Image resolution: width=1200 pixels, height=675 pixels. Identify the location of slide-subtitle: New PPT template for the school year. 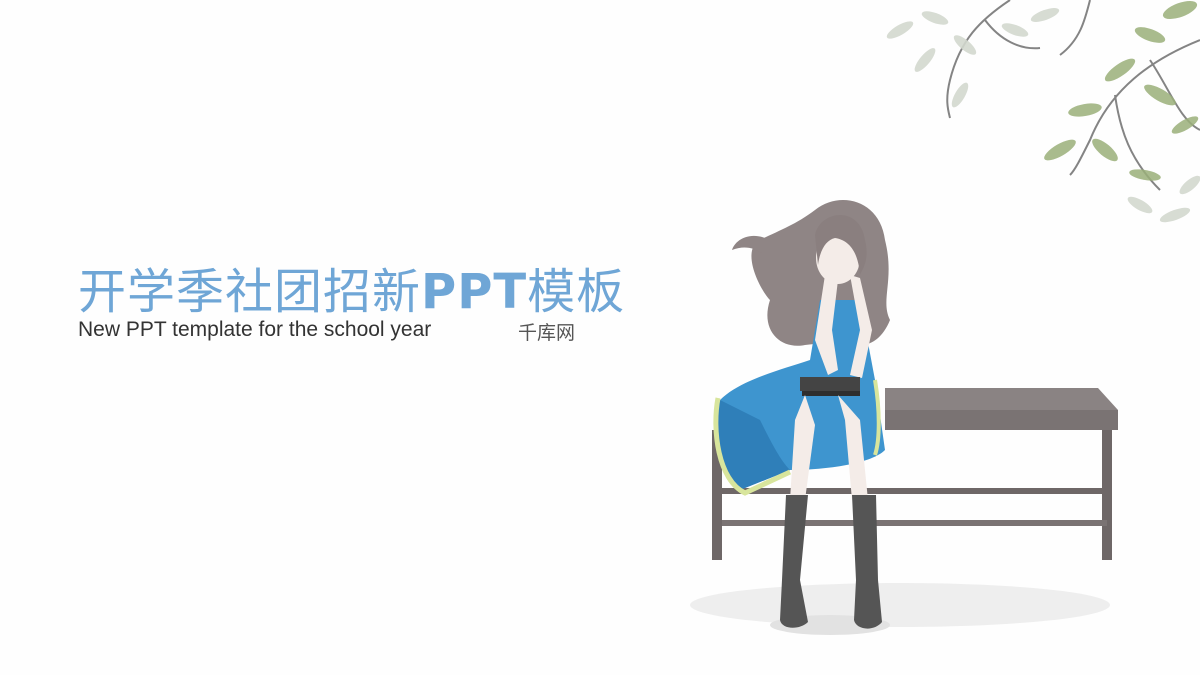
(255, 329).